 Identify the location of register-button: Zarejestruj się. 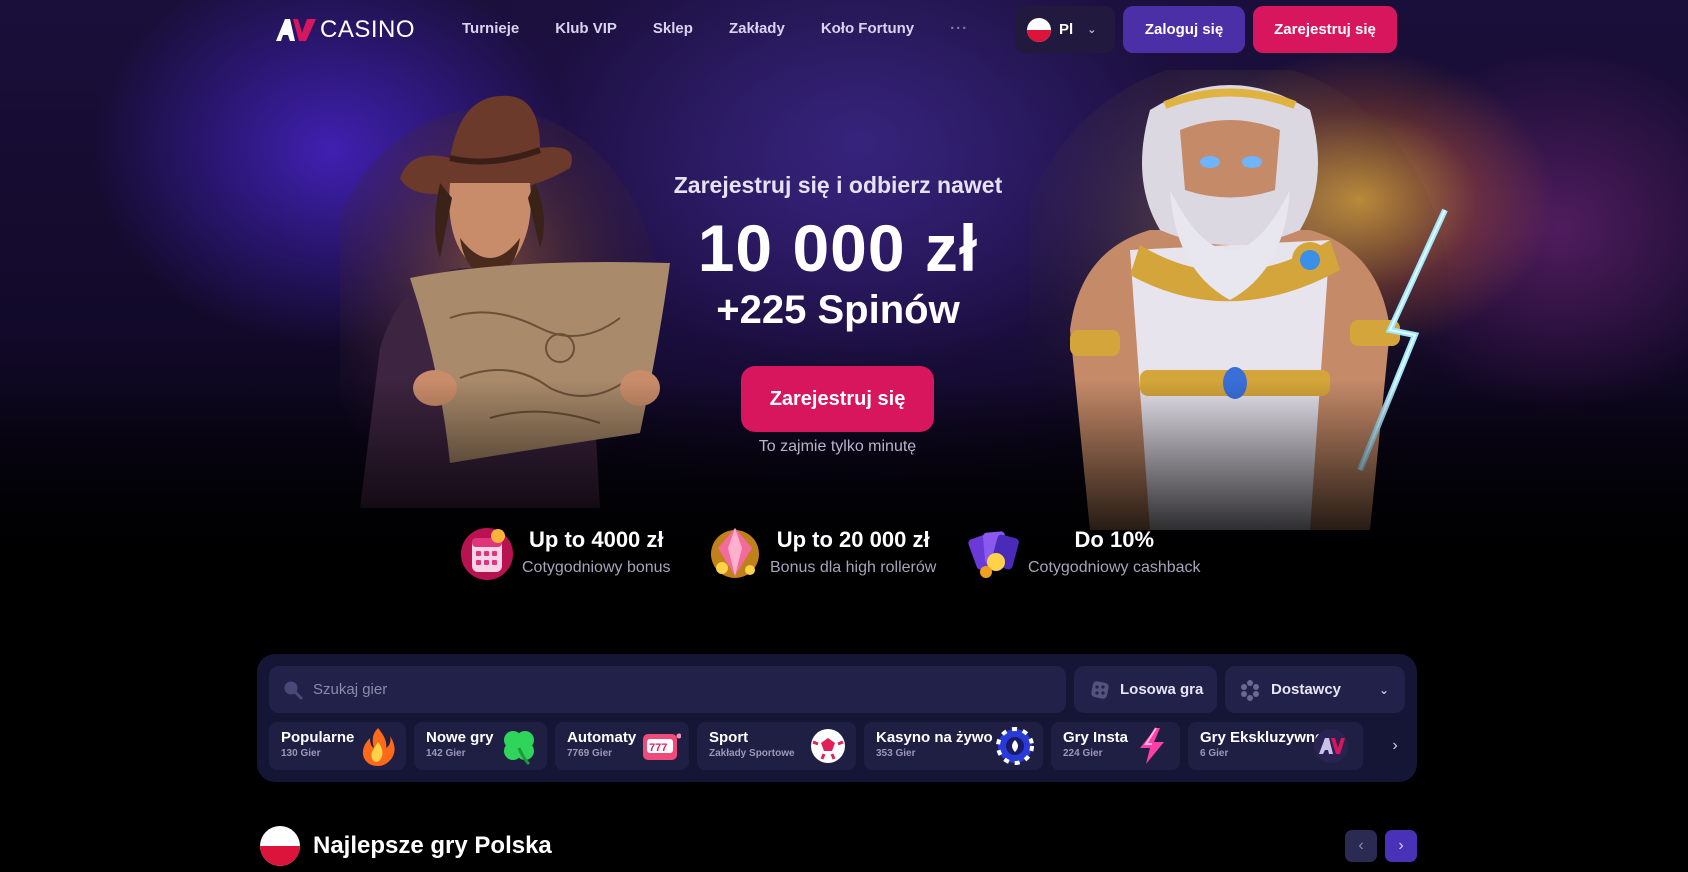
(1325, 29).